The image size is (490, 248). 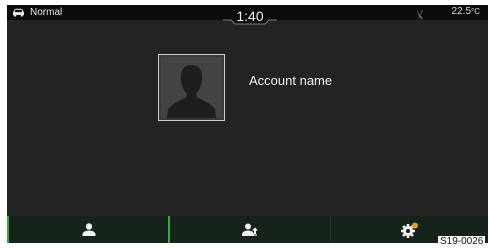 What do you see at coordinates (475, 11) in the screenshot?
I see `temperature-unit: °C` at bounding box center [475, 11].